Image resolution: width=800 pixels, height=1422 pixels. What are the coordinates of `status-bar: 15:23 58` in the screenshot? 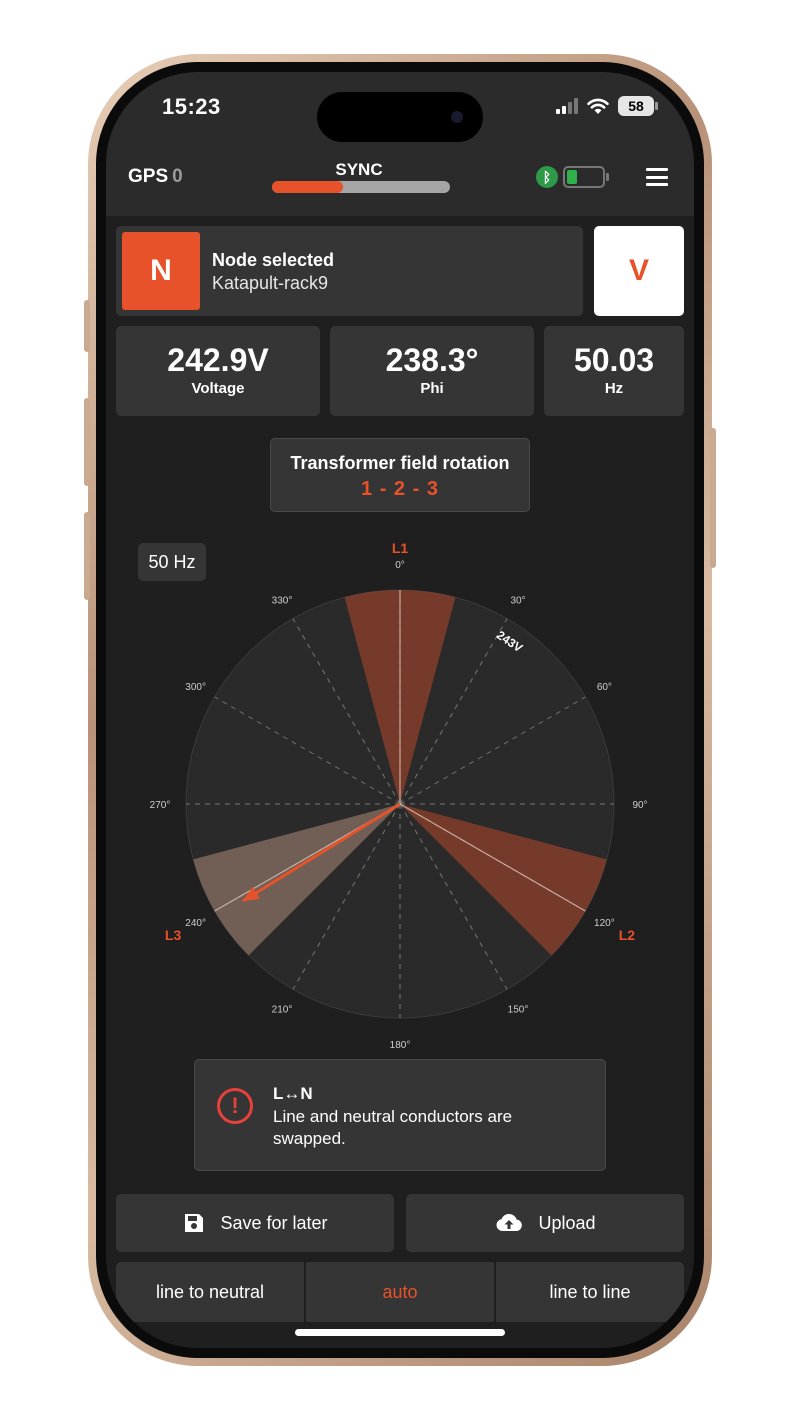 It's located at (400, 112).